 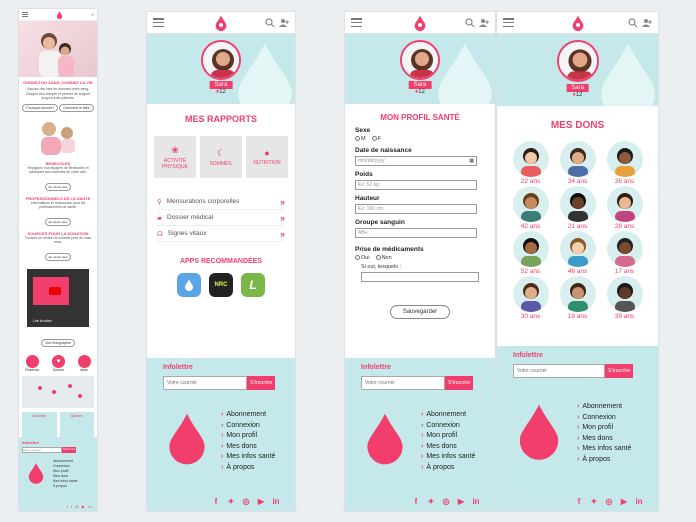 What do you see at coordinates (69, 450) in the screenshot?
I see `home-newsletter-button: S'inscrire` at bounding box center [69, 450].